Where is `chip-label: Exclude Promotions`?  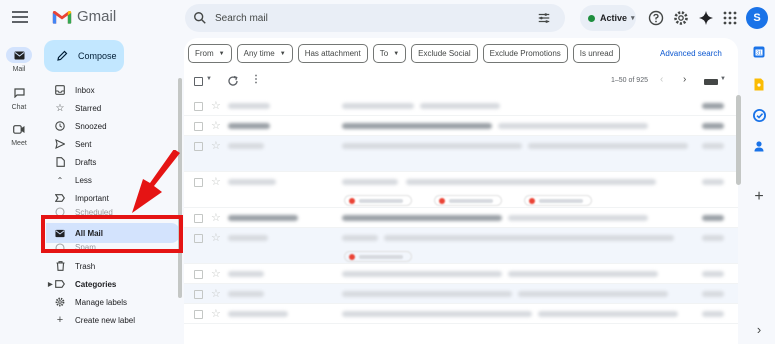
chip-label: Exclude Promotions is located at coordinates (525, 53).